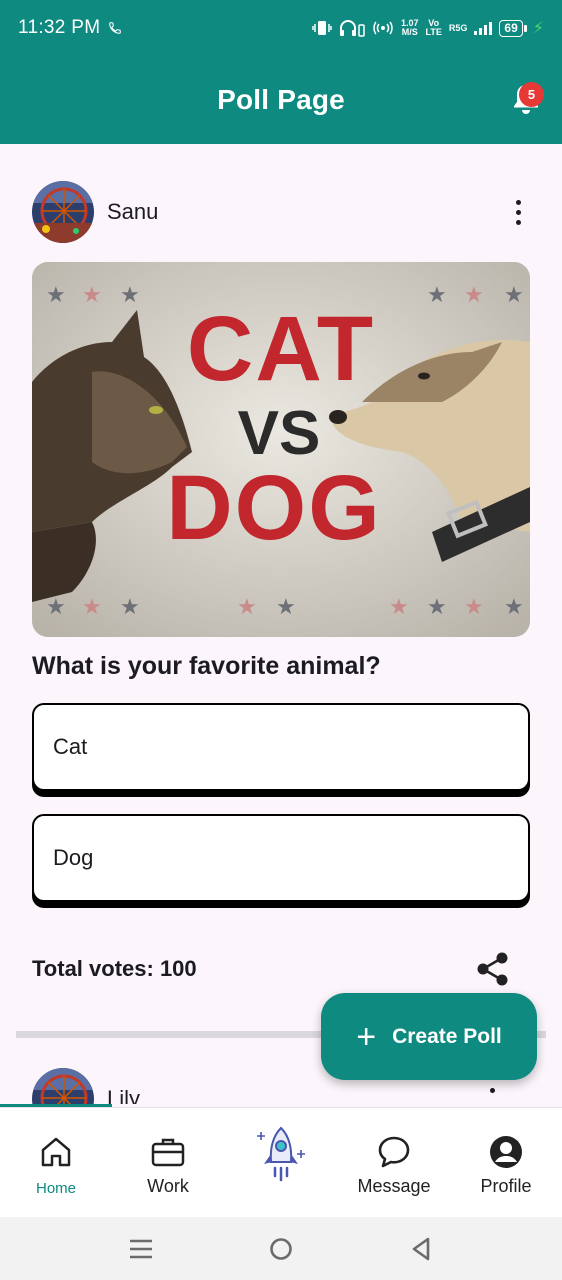 The height and width of the screenshot is (1280, 562). I want to click on system-navigation-bar, so click(281, 1248).